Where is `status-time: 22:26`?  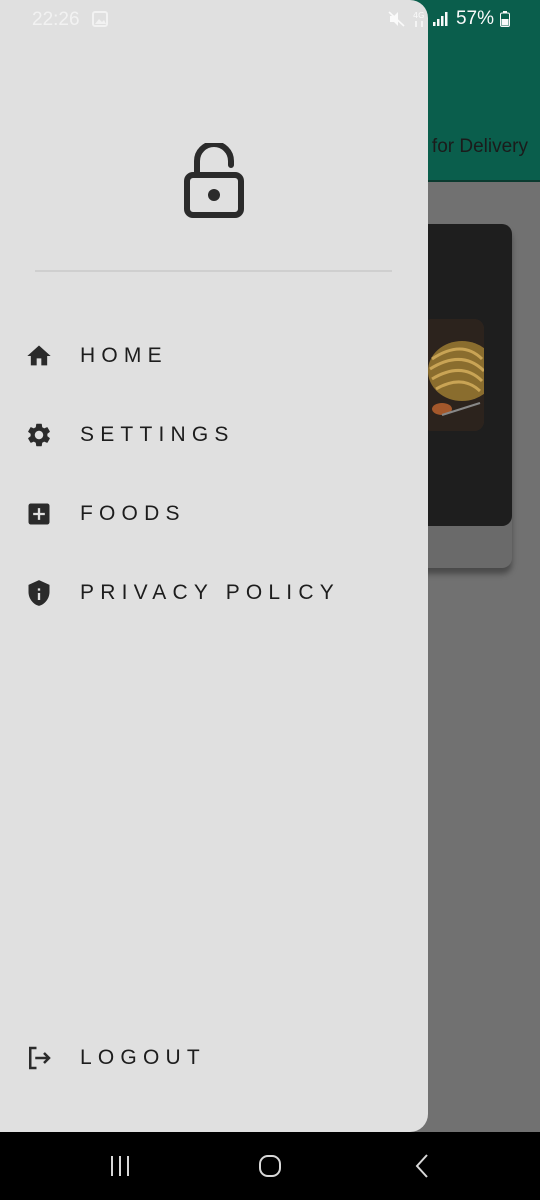 status-time: 22:26 is located at coordinates (56, 19).